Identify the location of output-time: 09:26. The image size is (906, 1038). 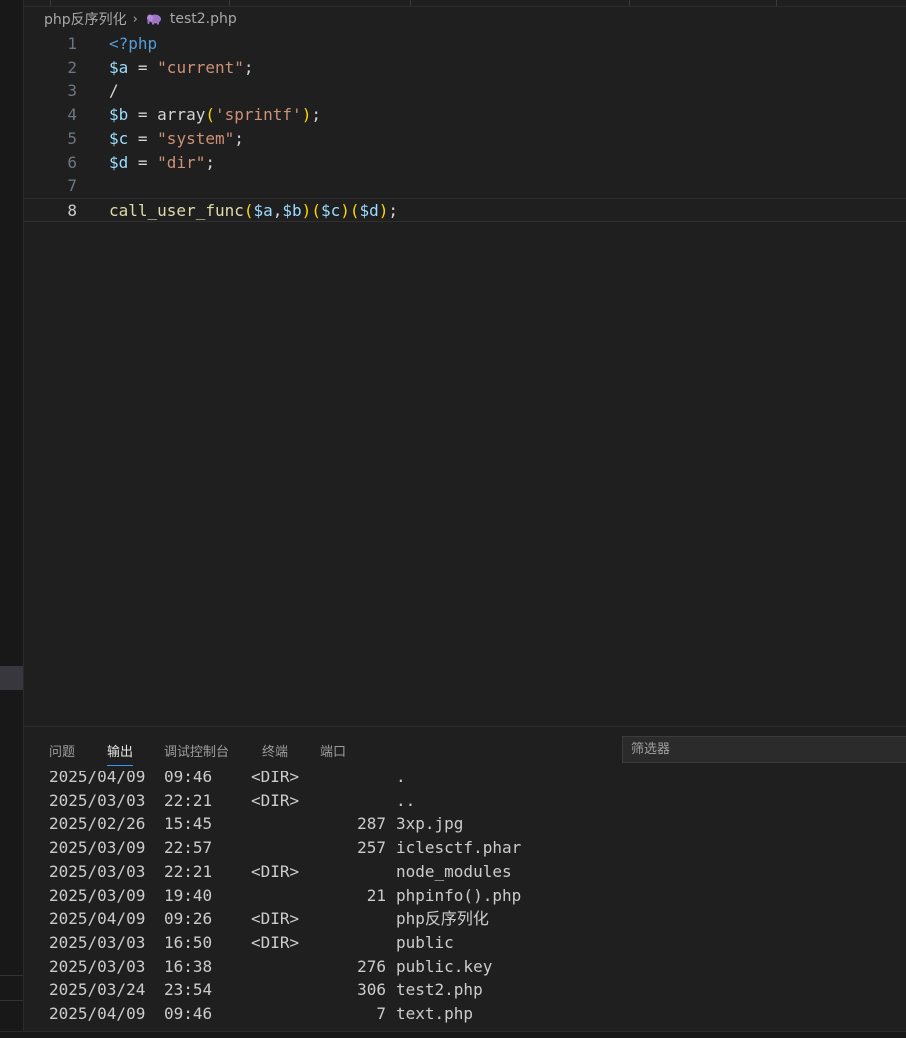
(188, 919).